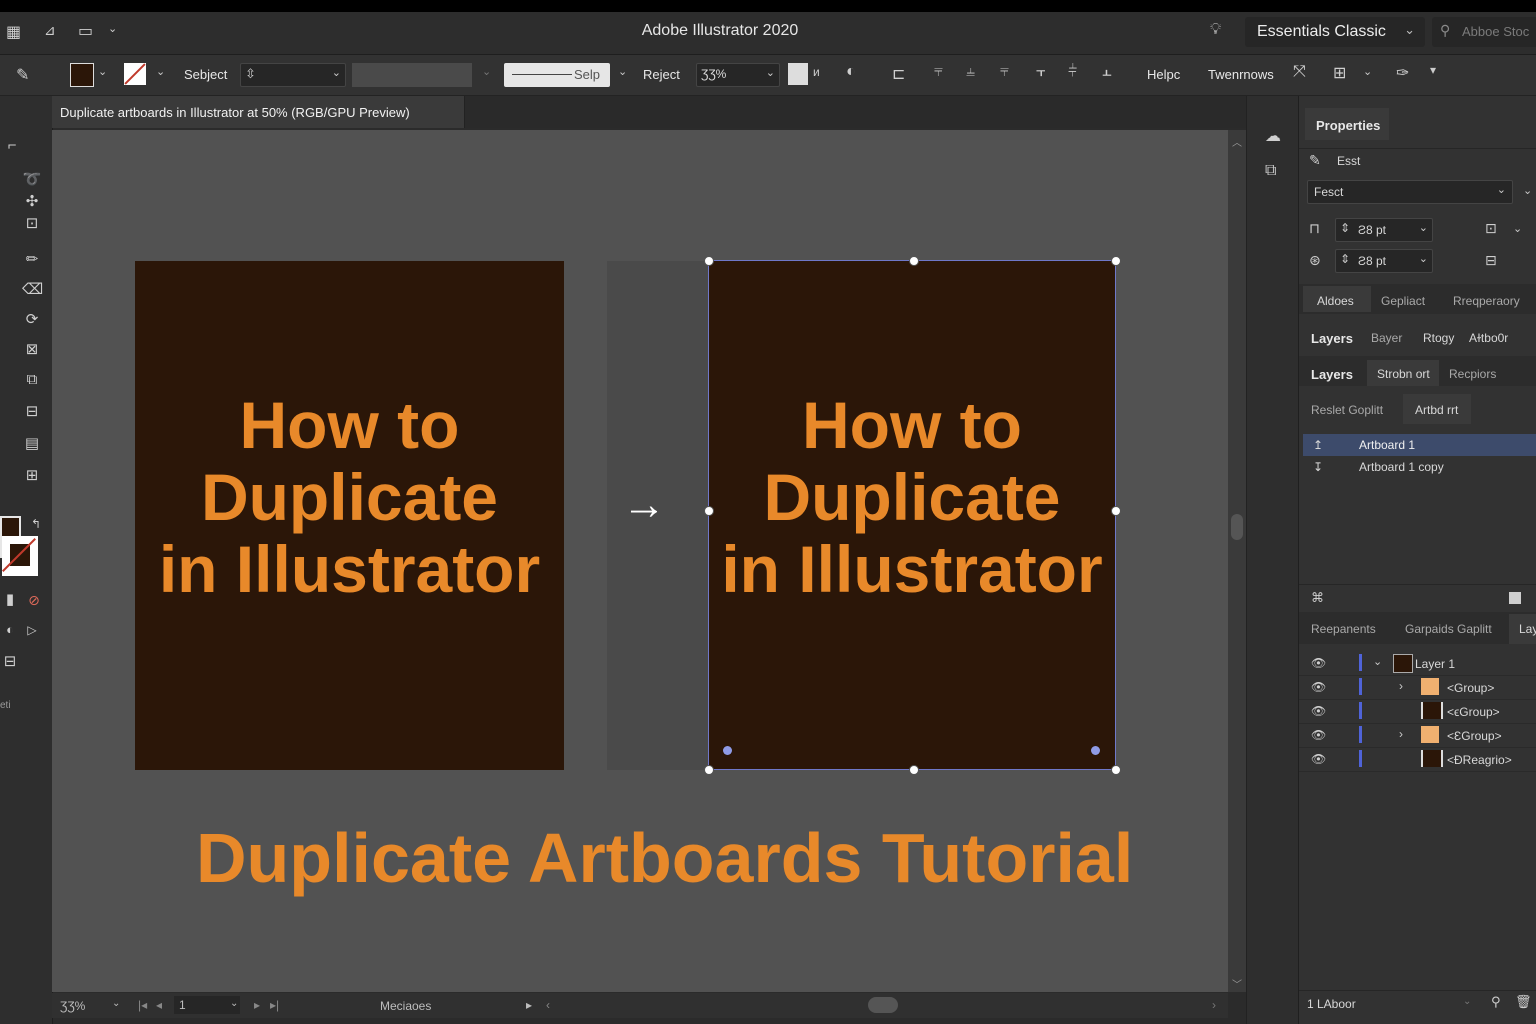 The height and width of the screenshot is (1024, 1536). Describe the element at coordinates (1347, 124) in the screenshot. I see `tab-properties: Properties` at that location.